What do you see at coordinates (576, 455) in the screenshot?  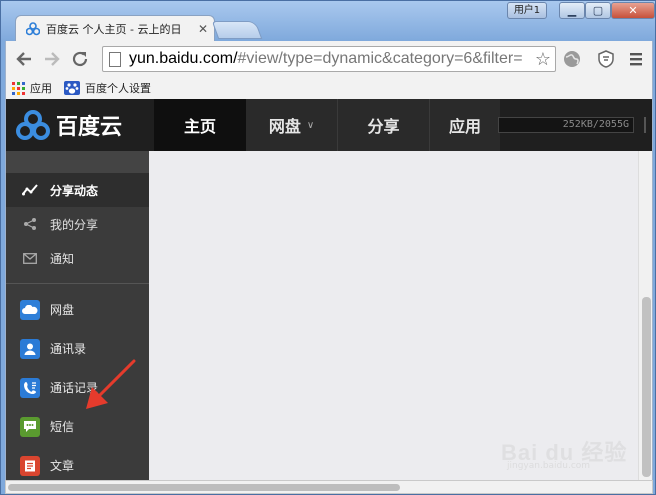 I see `baidu-jingyan-watermark: Bai du 经验 jingyan.baidu.com` at bounding box center [576, 455].